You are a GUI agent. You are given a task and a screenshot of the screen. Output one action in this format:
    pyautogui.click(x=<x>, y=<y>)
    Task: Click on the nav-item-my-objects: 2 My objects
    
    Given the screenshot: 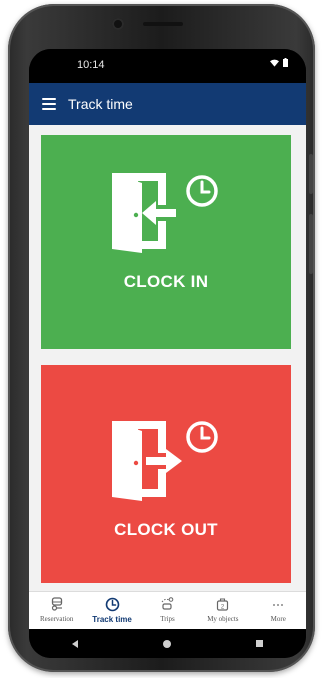 What is the action you would take?
    pyautogui.click(x=222, y=607)
    